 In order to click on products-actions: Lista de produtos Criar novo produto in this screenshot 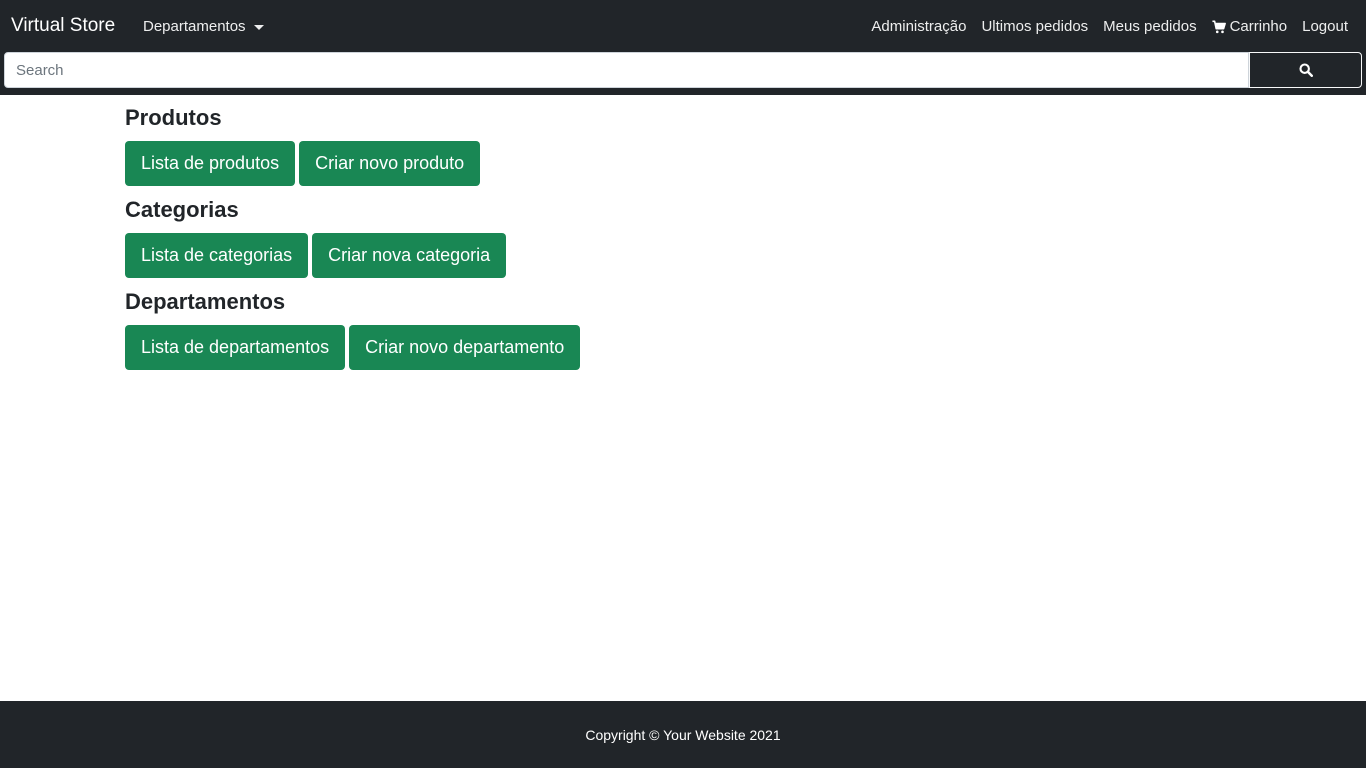, I will do `click(683, 163)`.